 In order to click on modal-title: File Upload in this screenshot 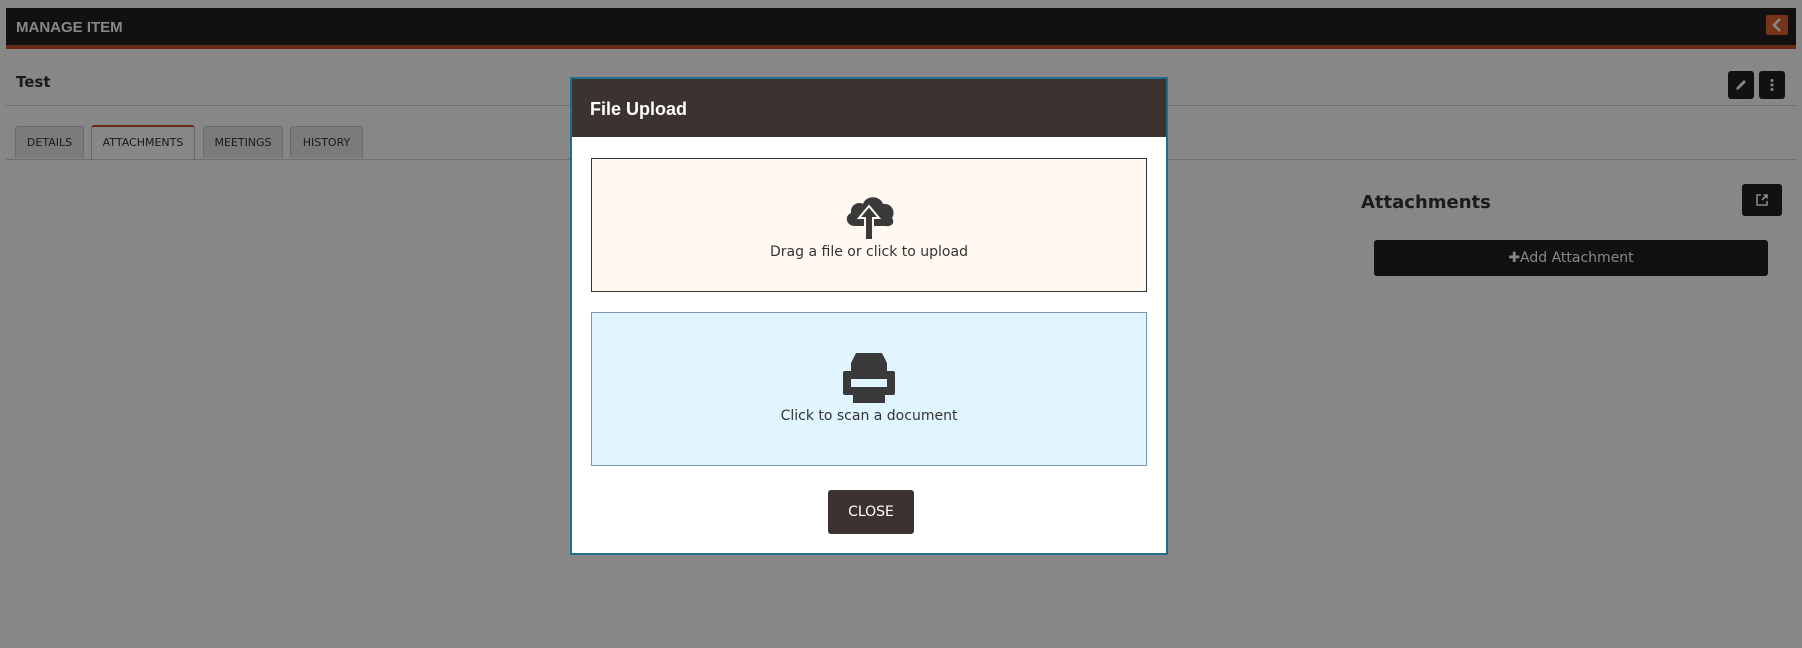, I will do `click(639, 109)`.